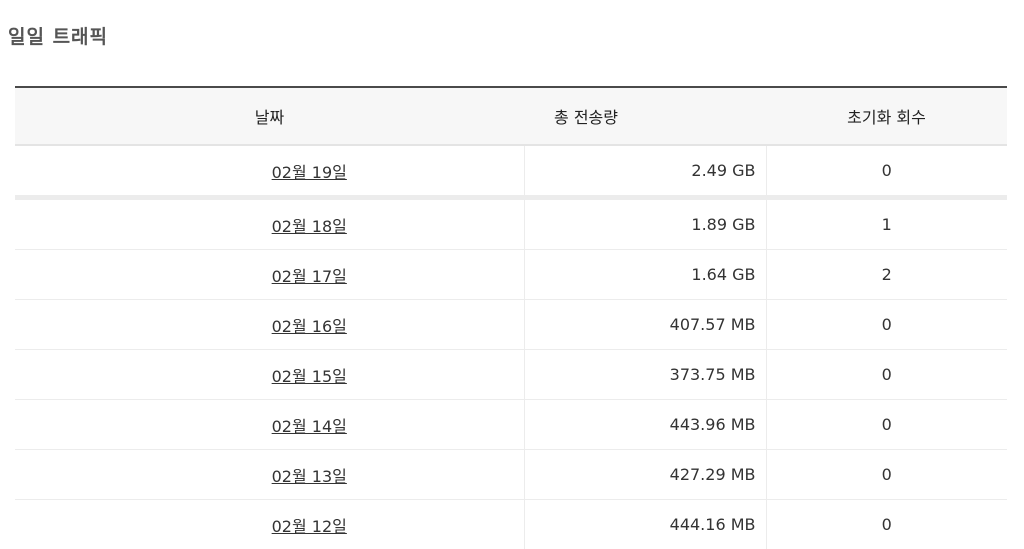 This screenshot has width=1024, height=549. What do you see at coordinates (644, 324) in the screenshot?
I see `total-cell: 407.57 MB` at bounding box center [644, 324].